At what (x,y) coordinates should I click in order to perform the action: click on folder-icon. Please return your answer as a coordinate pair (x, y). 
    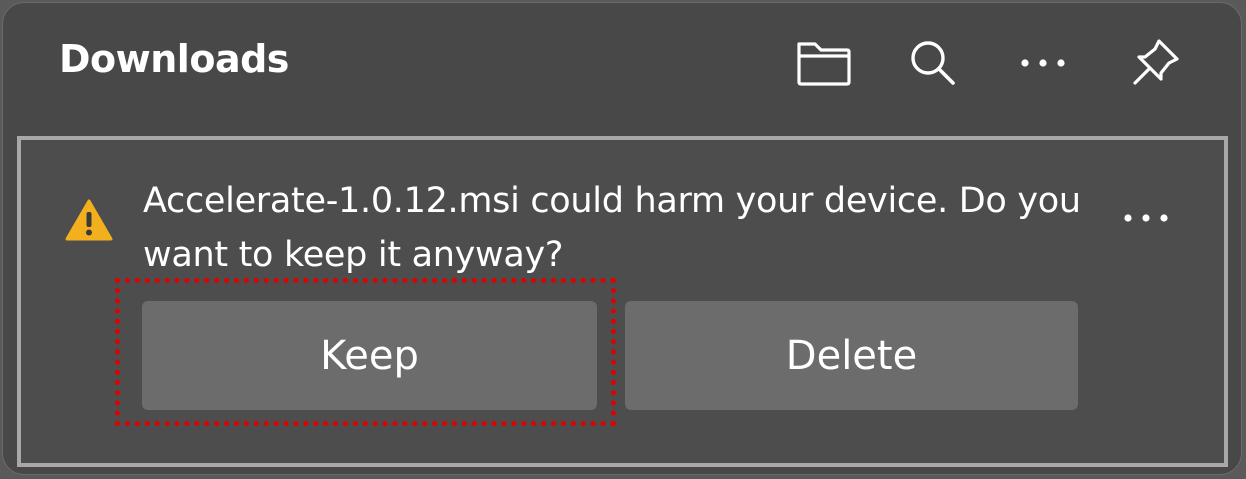
    Looking at the image, I should click on (824, 64).